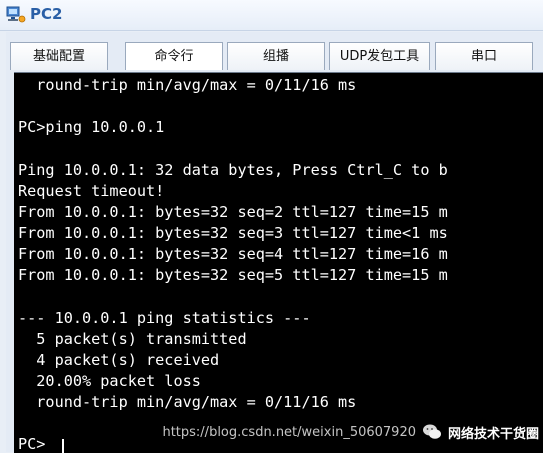 The image size is (543, 453). What do you see at coordinates (431, 431) in the screenshot?
I see `wechat-icon` at bounding box center [431, 431].